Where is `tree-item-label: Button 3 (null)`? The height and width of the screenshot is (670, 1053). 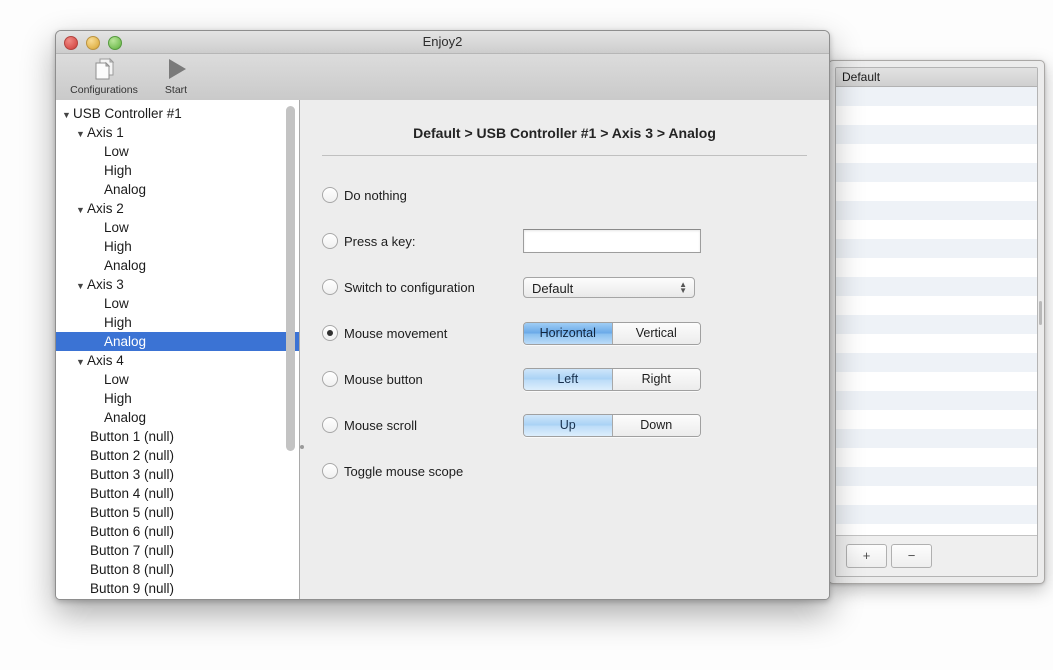 tree-item-label: Button 3 (null) is located at coordinates (132, 474).